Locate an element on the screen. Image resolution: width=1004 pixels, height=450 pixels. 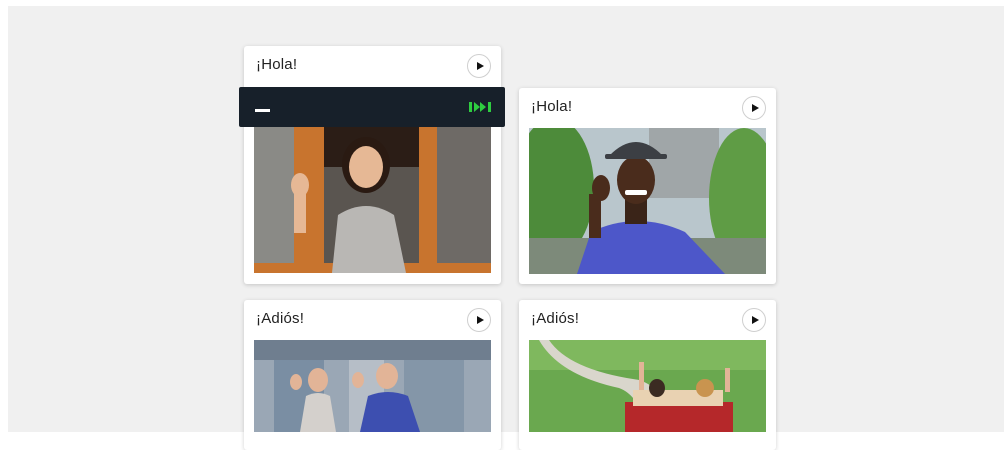
photo-woman-waving is located at coordinates (372, 200).